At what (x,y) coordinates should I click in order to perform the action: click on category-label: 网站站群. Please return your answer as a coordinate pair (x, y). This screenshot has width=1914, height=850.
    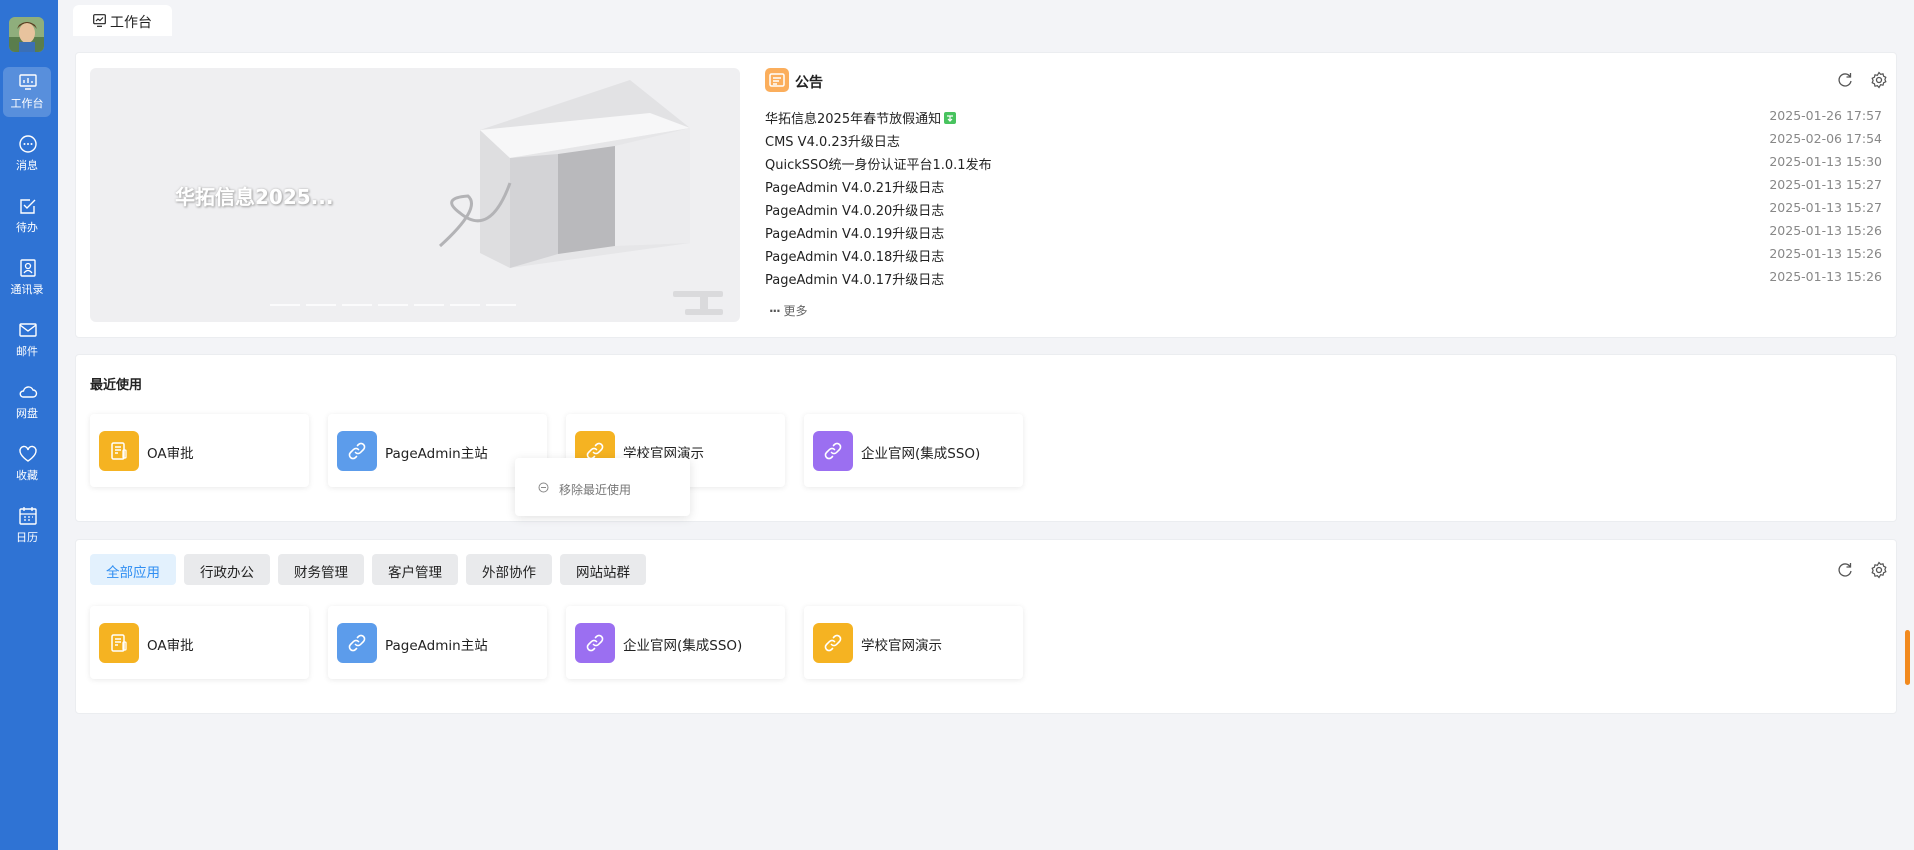
    Looking at the image, I should click on (603, 573).